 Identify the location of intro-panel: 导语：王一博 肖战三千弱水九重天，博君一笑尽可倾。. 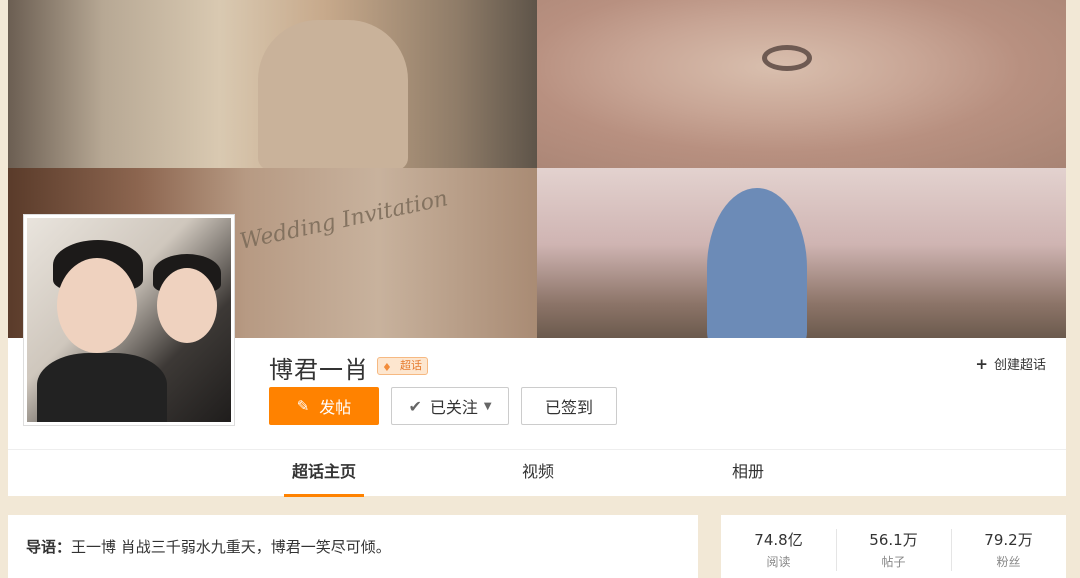
(353, 546).